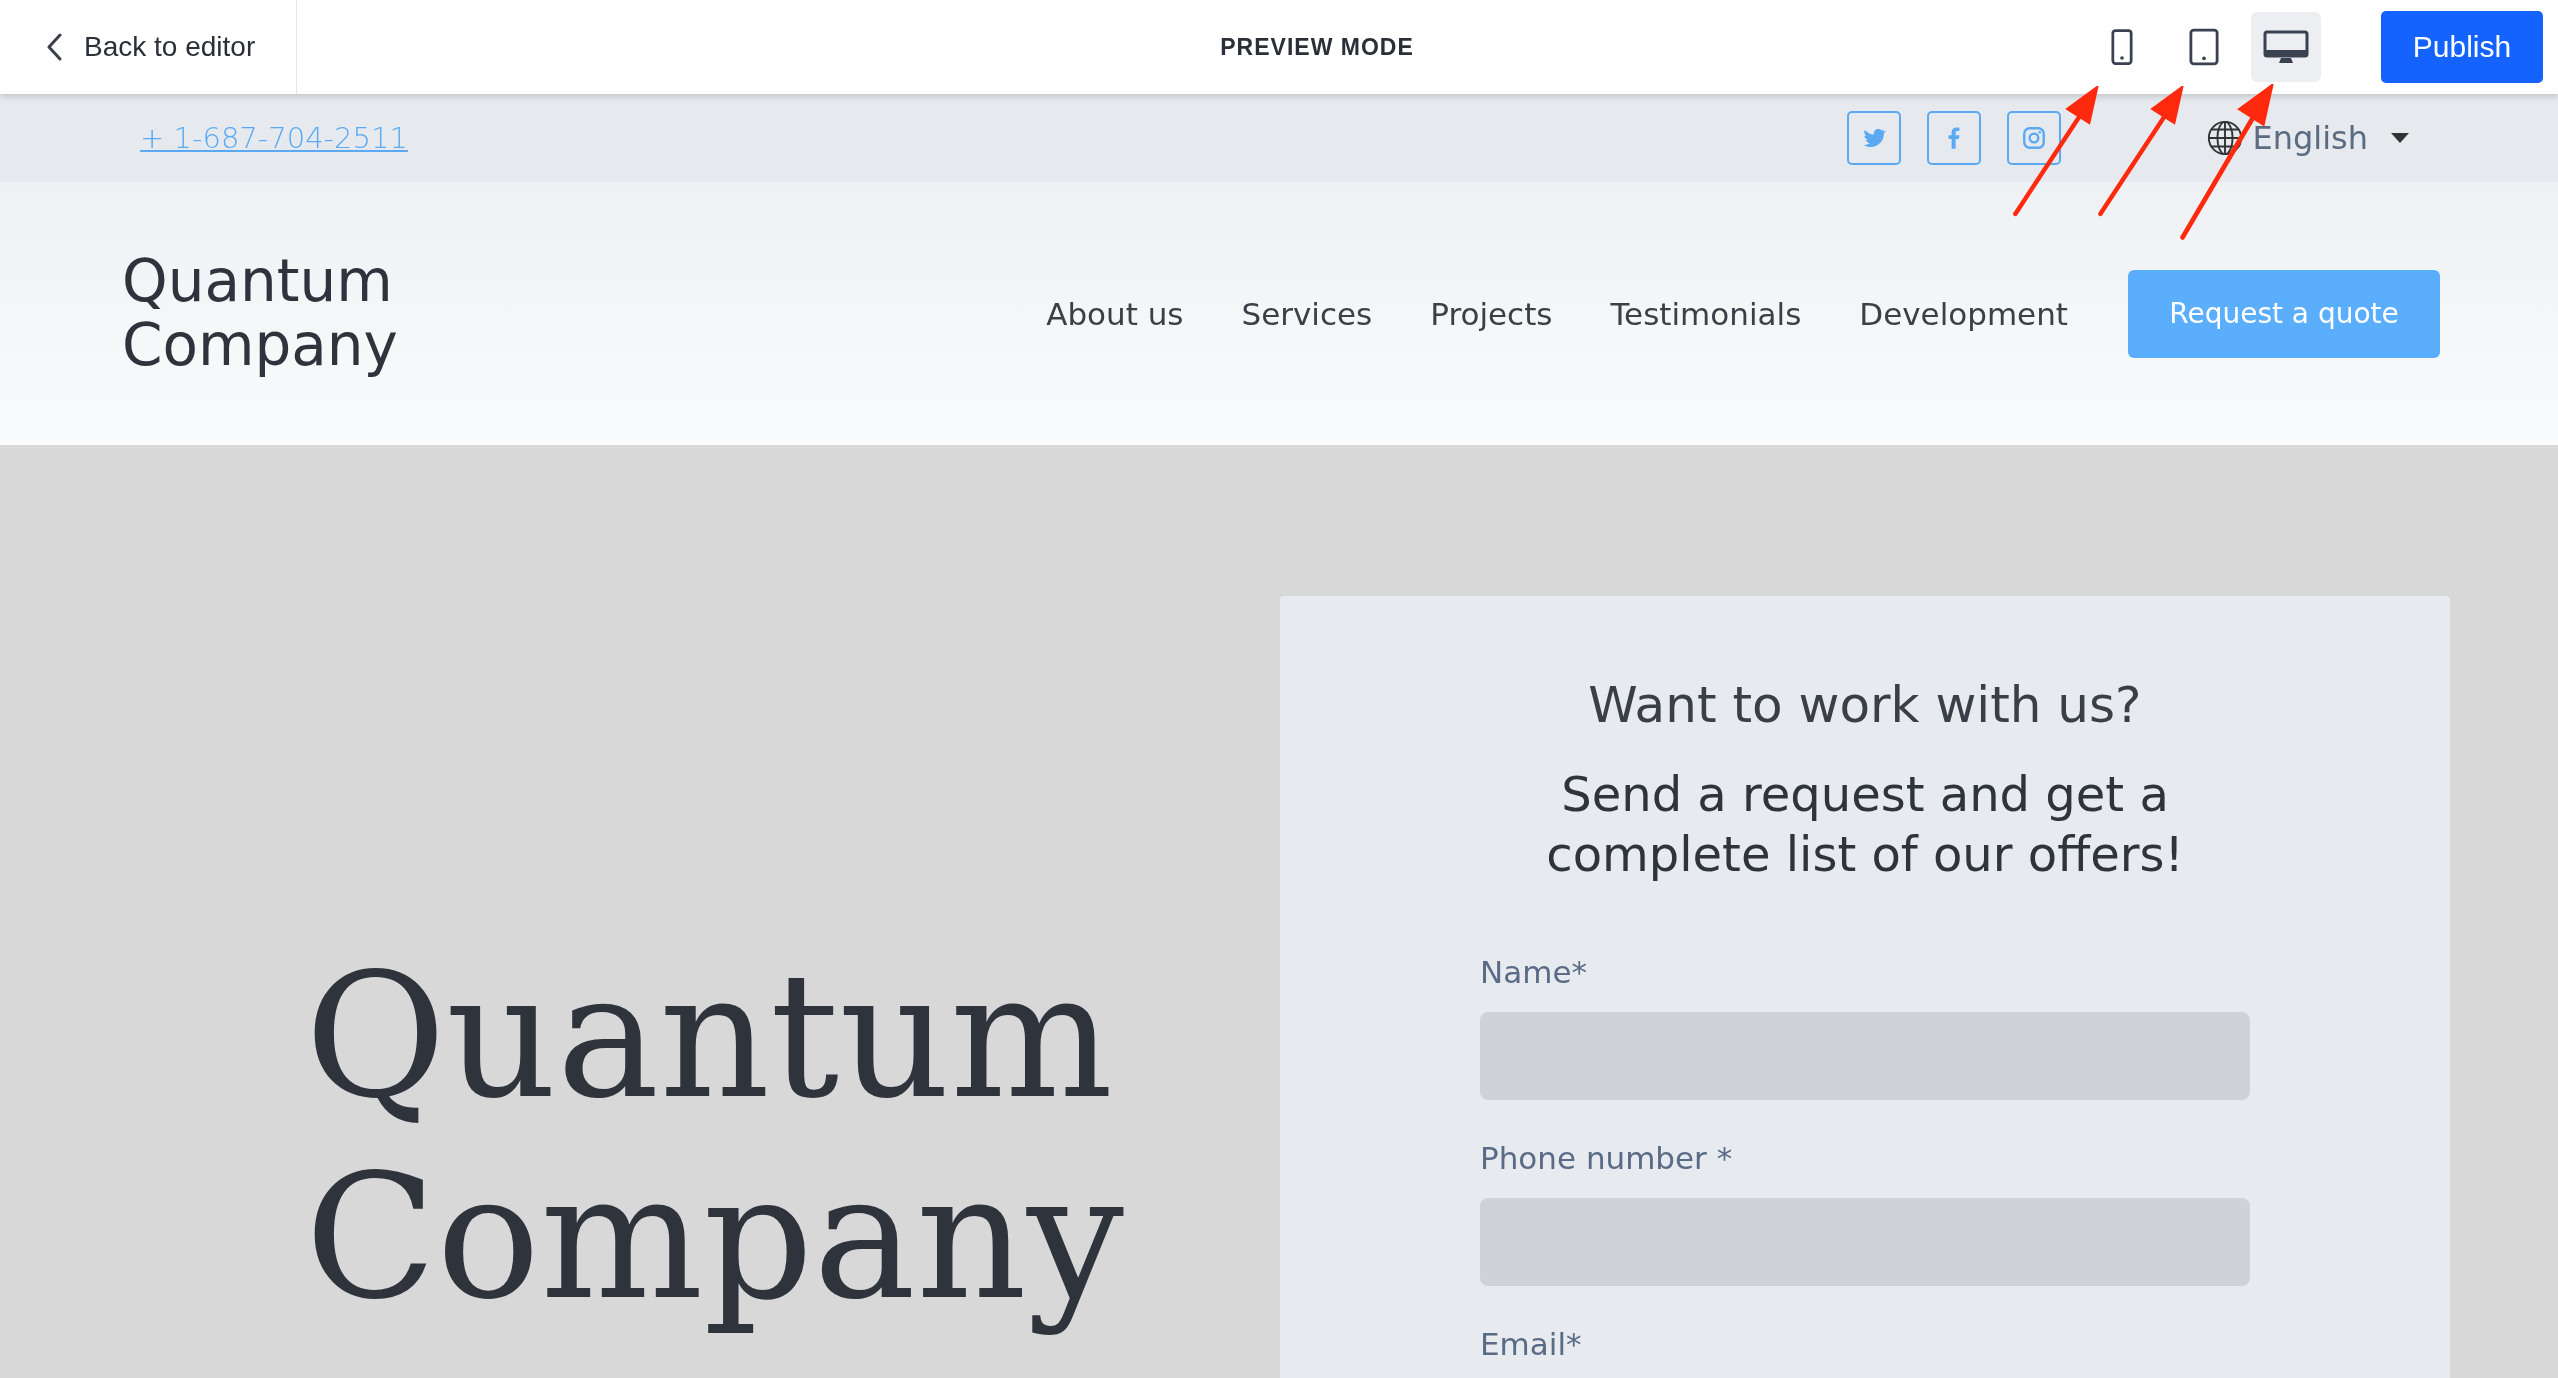 The image size is (2558, 1378). Describe the element at coordinates (2462, 47) in the screenshot. I see `publish-button: Publish` at that location.